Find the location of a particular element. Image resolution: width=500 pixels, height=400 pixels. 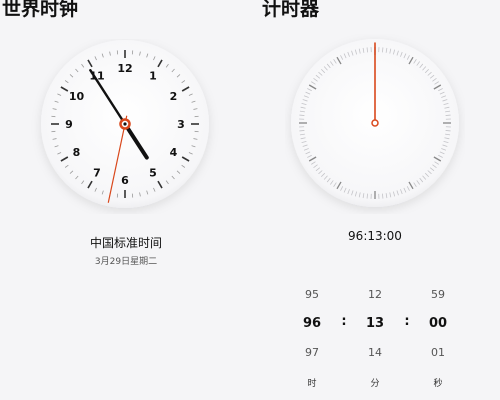

seconds-prev: 59 is located at coordinates (438, 294).